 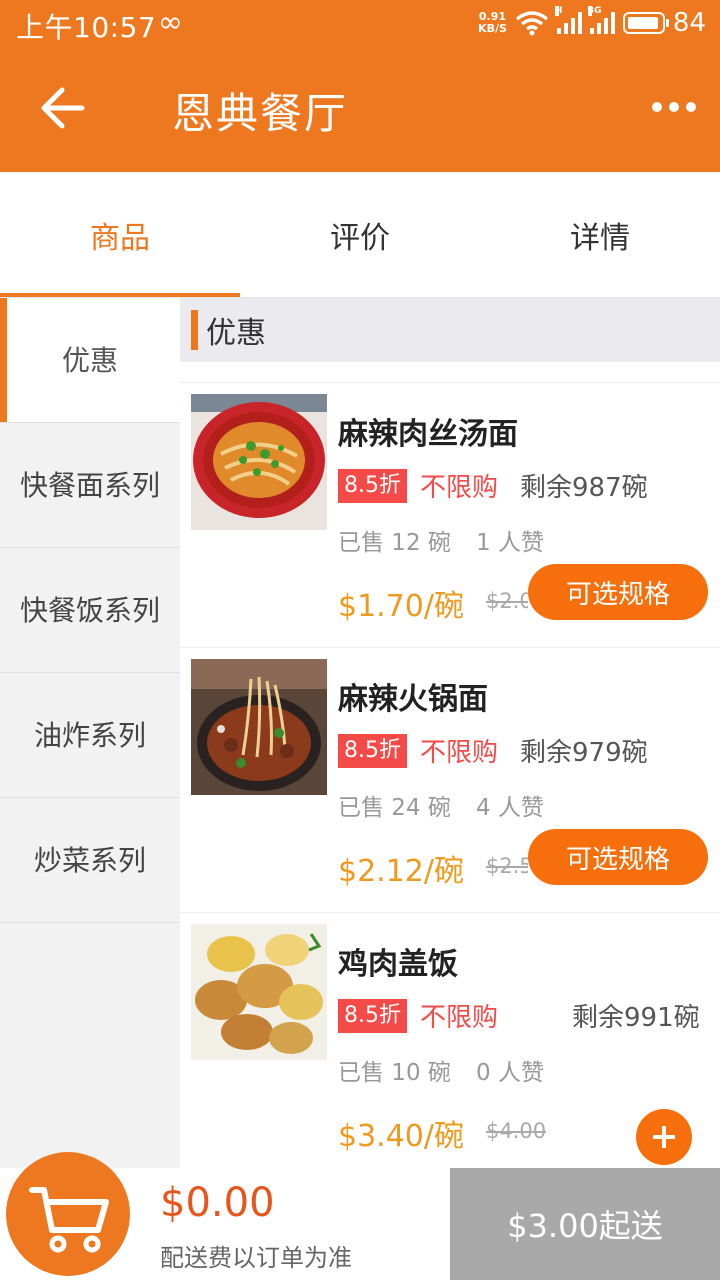 I want to click on original-price: $2.50, so click(x=507, y=866).